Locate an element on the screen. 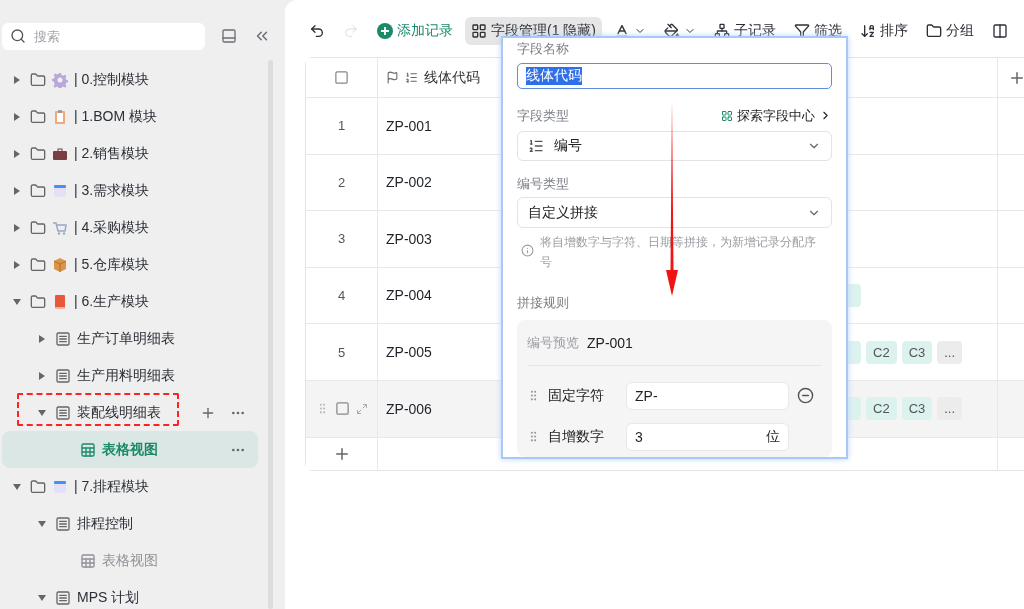  table-item: 生产用料明细表 is located at coordinates (130, 375).